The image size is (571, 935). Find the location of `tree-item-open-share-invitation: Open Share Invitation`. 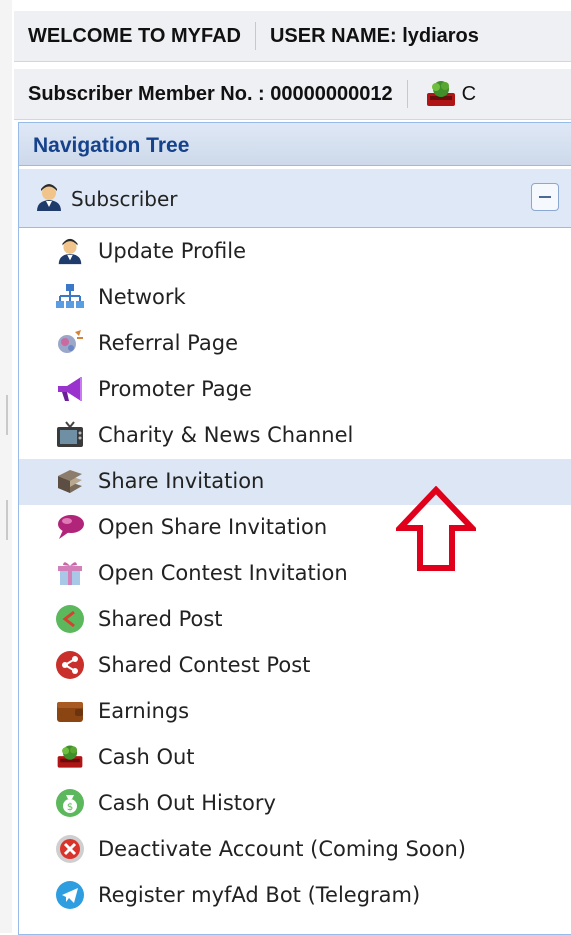

tree-item-open-share-invitation: Open Share Invitation is located at coordinates (295, 528).